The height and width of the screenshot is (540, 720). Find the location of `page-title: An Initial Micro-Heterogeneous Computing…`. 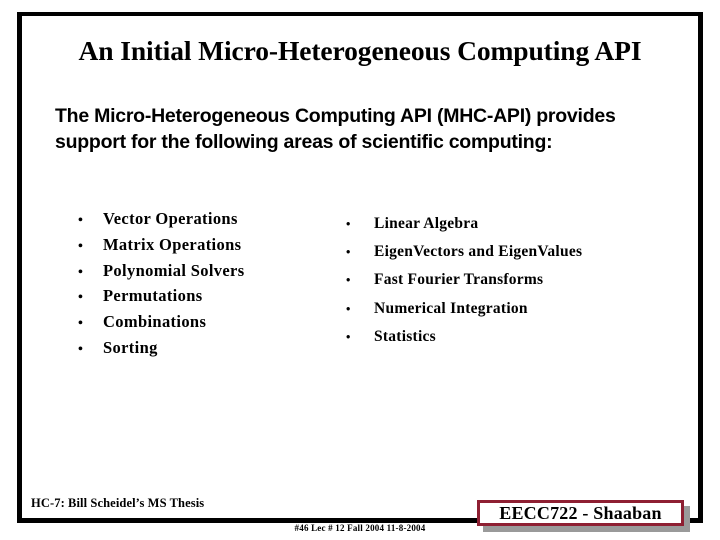

page-title: An Initial Micro-Heterogeneous Computing… is located at coordinates (360, 50).